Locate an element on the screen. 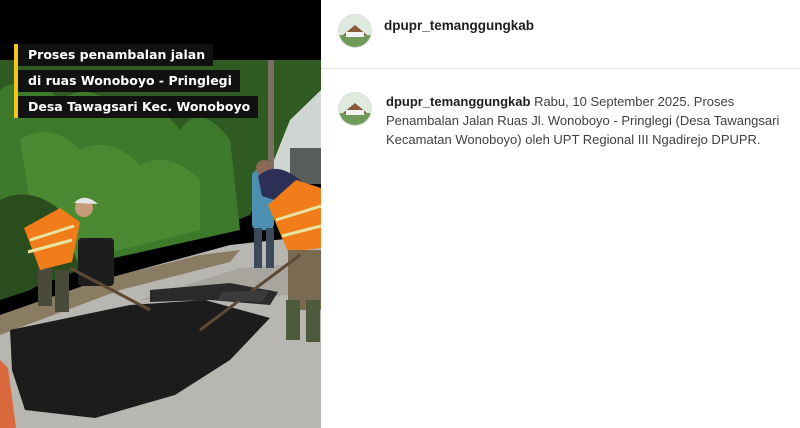  overlay-line-1: Proses penambalan jalan is located at coordinates (116, 55).